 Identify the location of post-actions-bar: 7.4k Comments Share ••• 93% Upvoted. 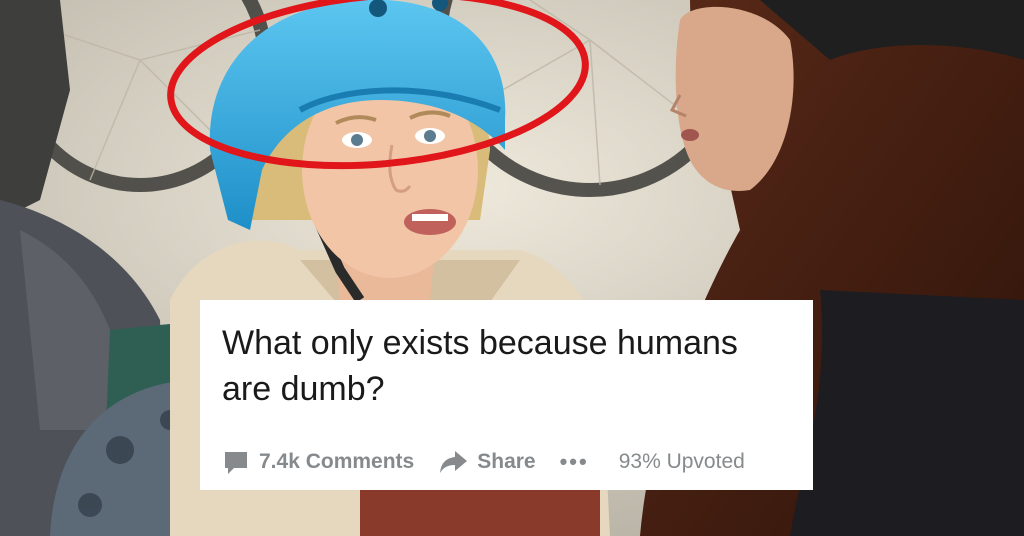
(483, 462).